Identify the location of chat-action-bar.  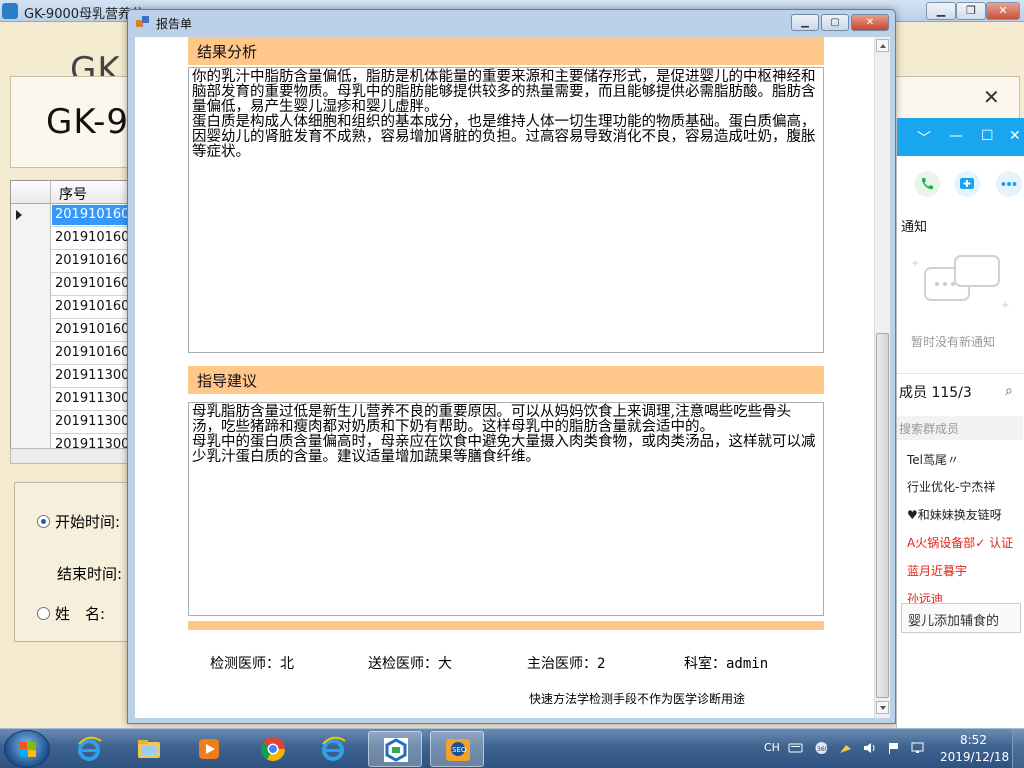
(960, 184).